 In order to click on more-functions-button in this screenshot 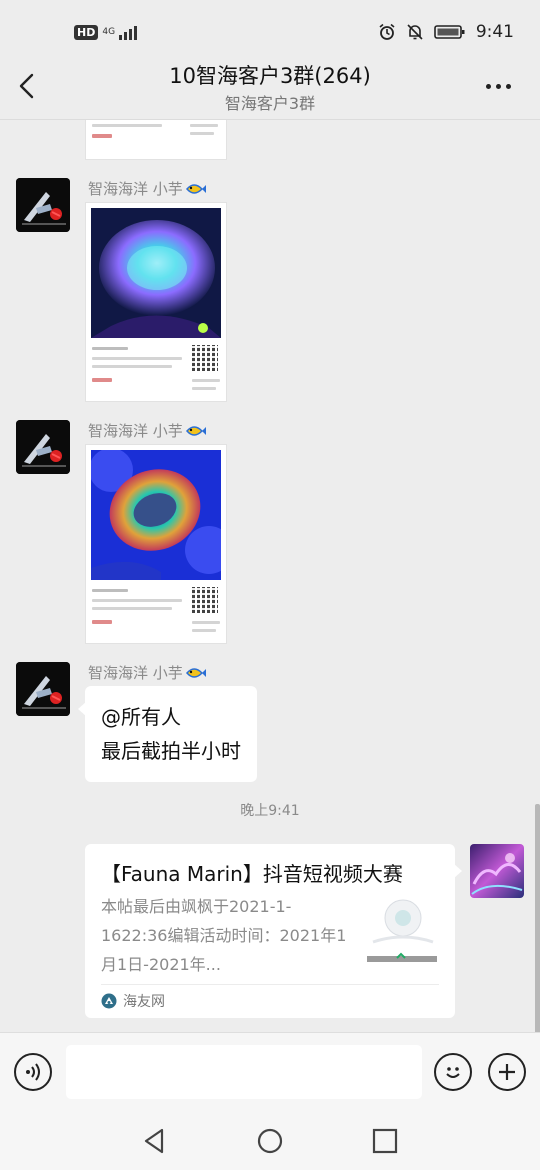, I will do `click(507, 1072)`.